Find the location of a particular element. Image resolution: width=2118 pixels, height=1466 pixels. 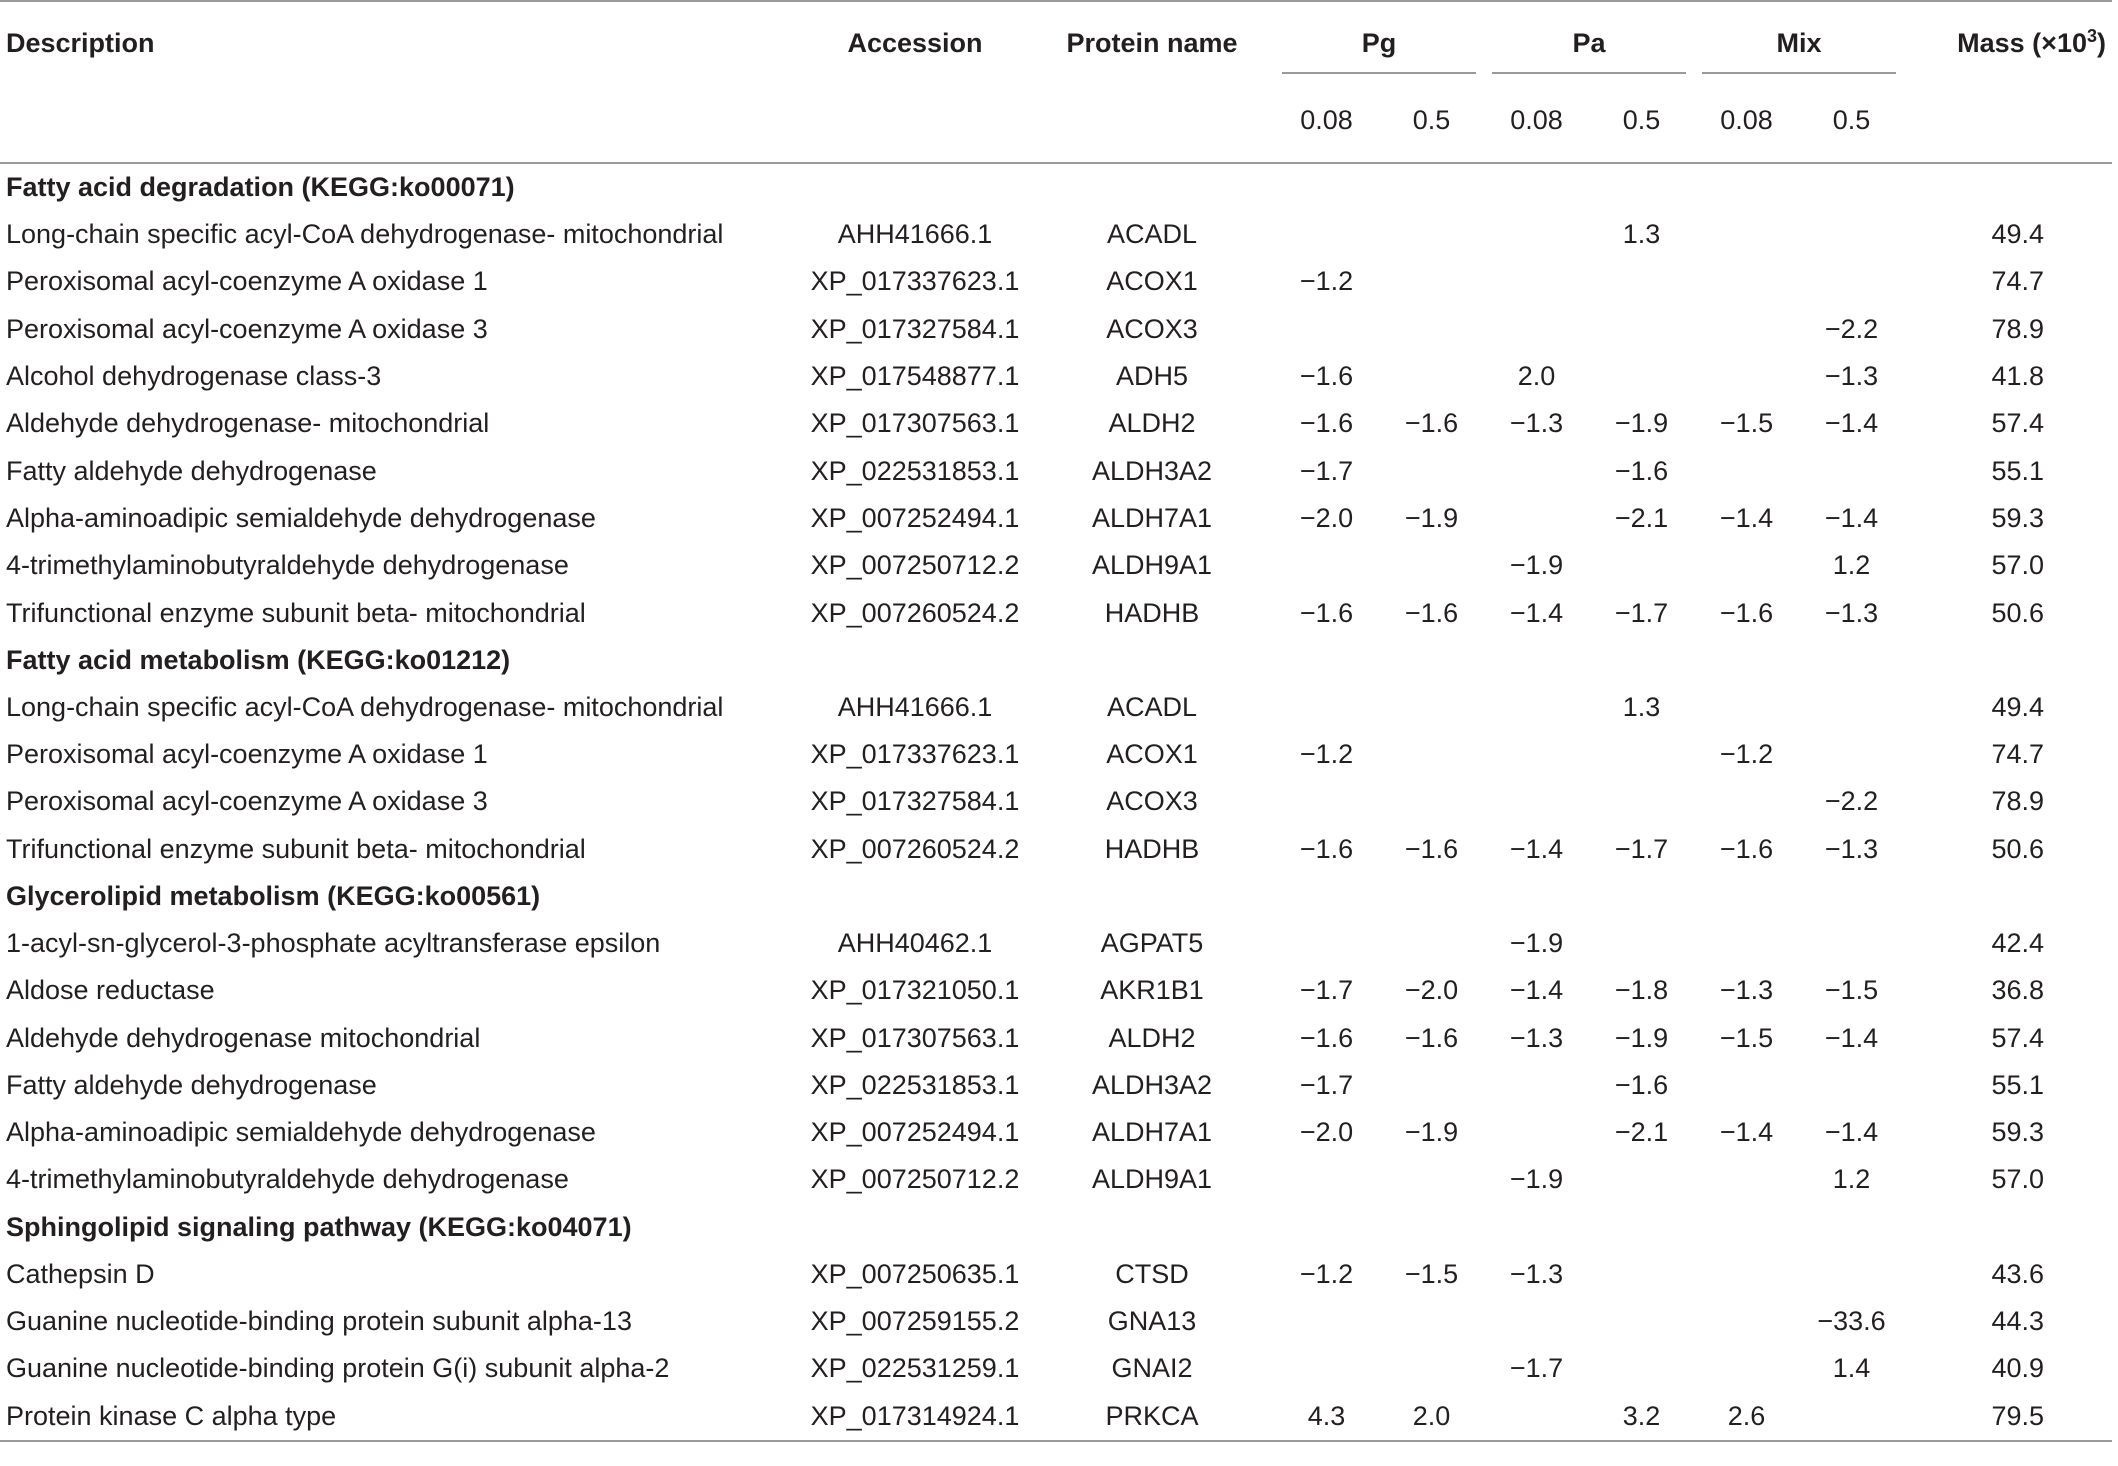

cell-protein-name: ALDH2 is located at coordinates (1152, 1037).